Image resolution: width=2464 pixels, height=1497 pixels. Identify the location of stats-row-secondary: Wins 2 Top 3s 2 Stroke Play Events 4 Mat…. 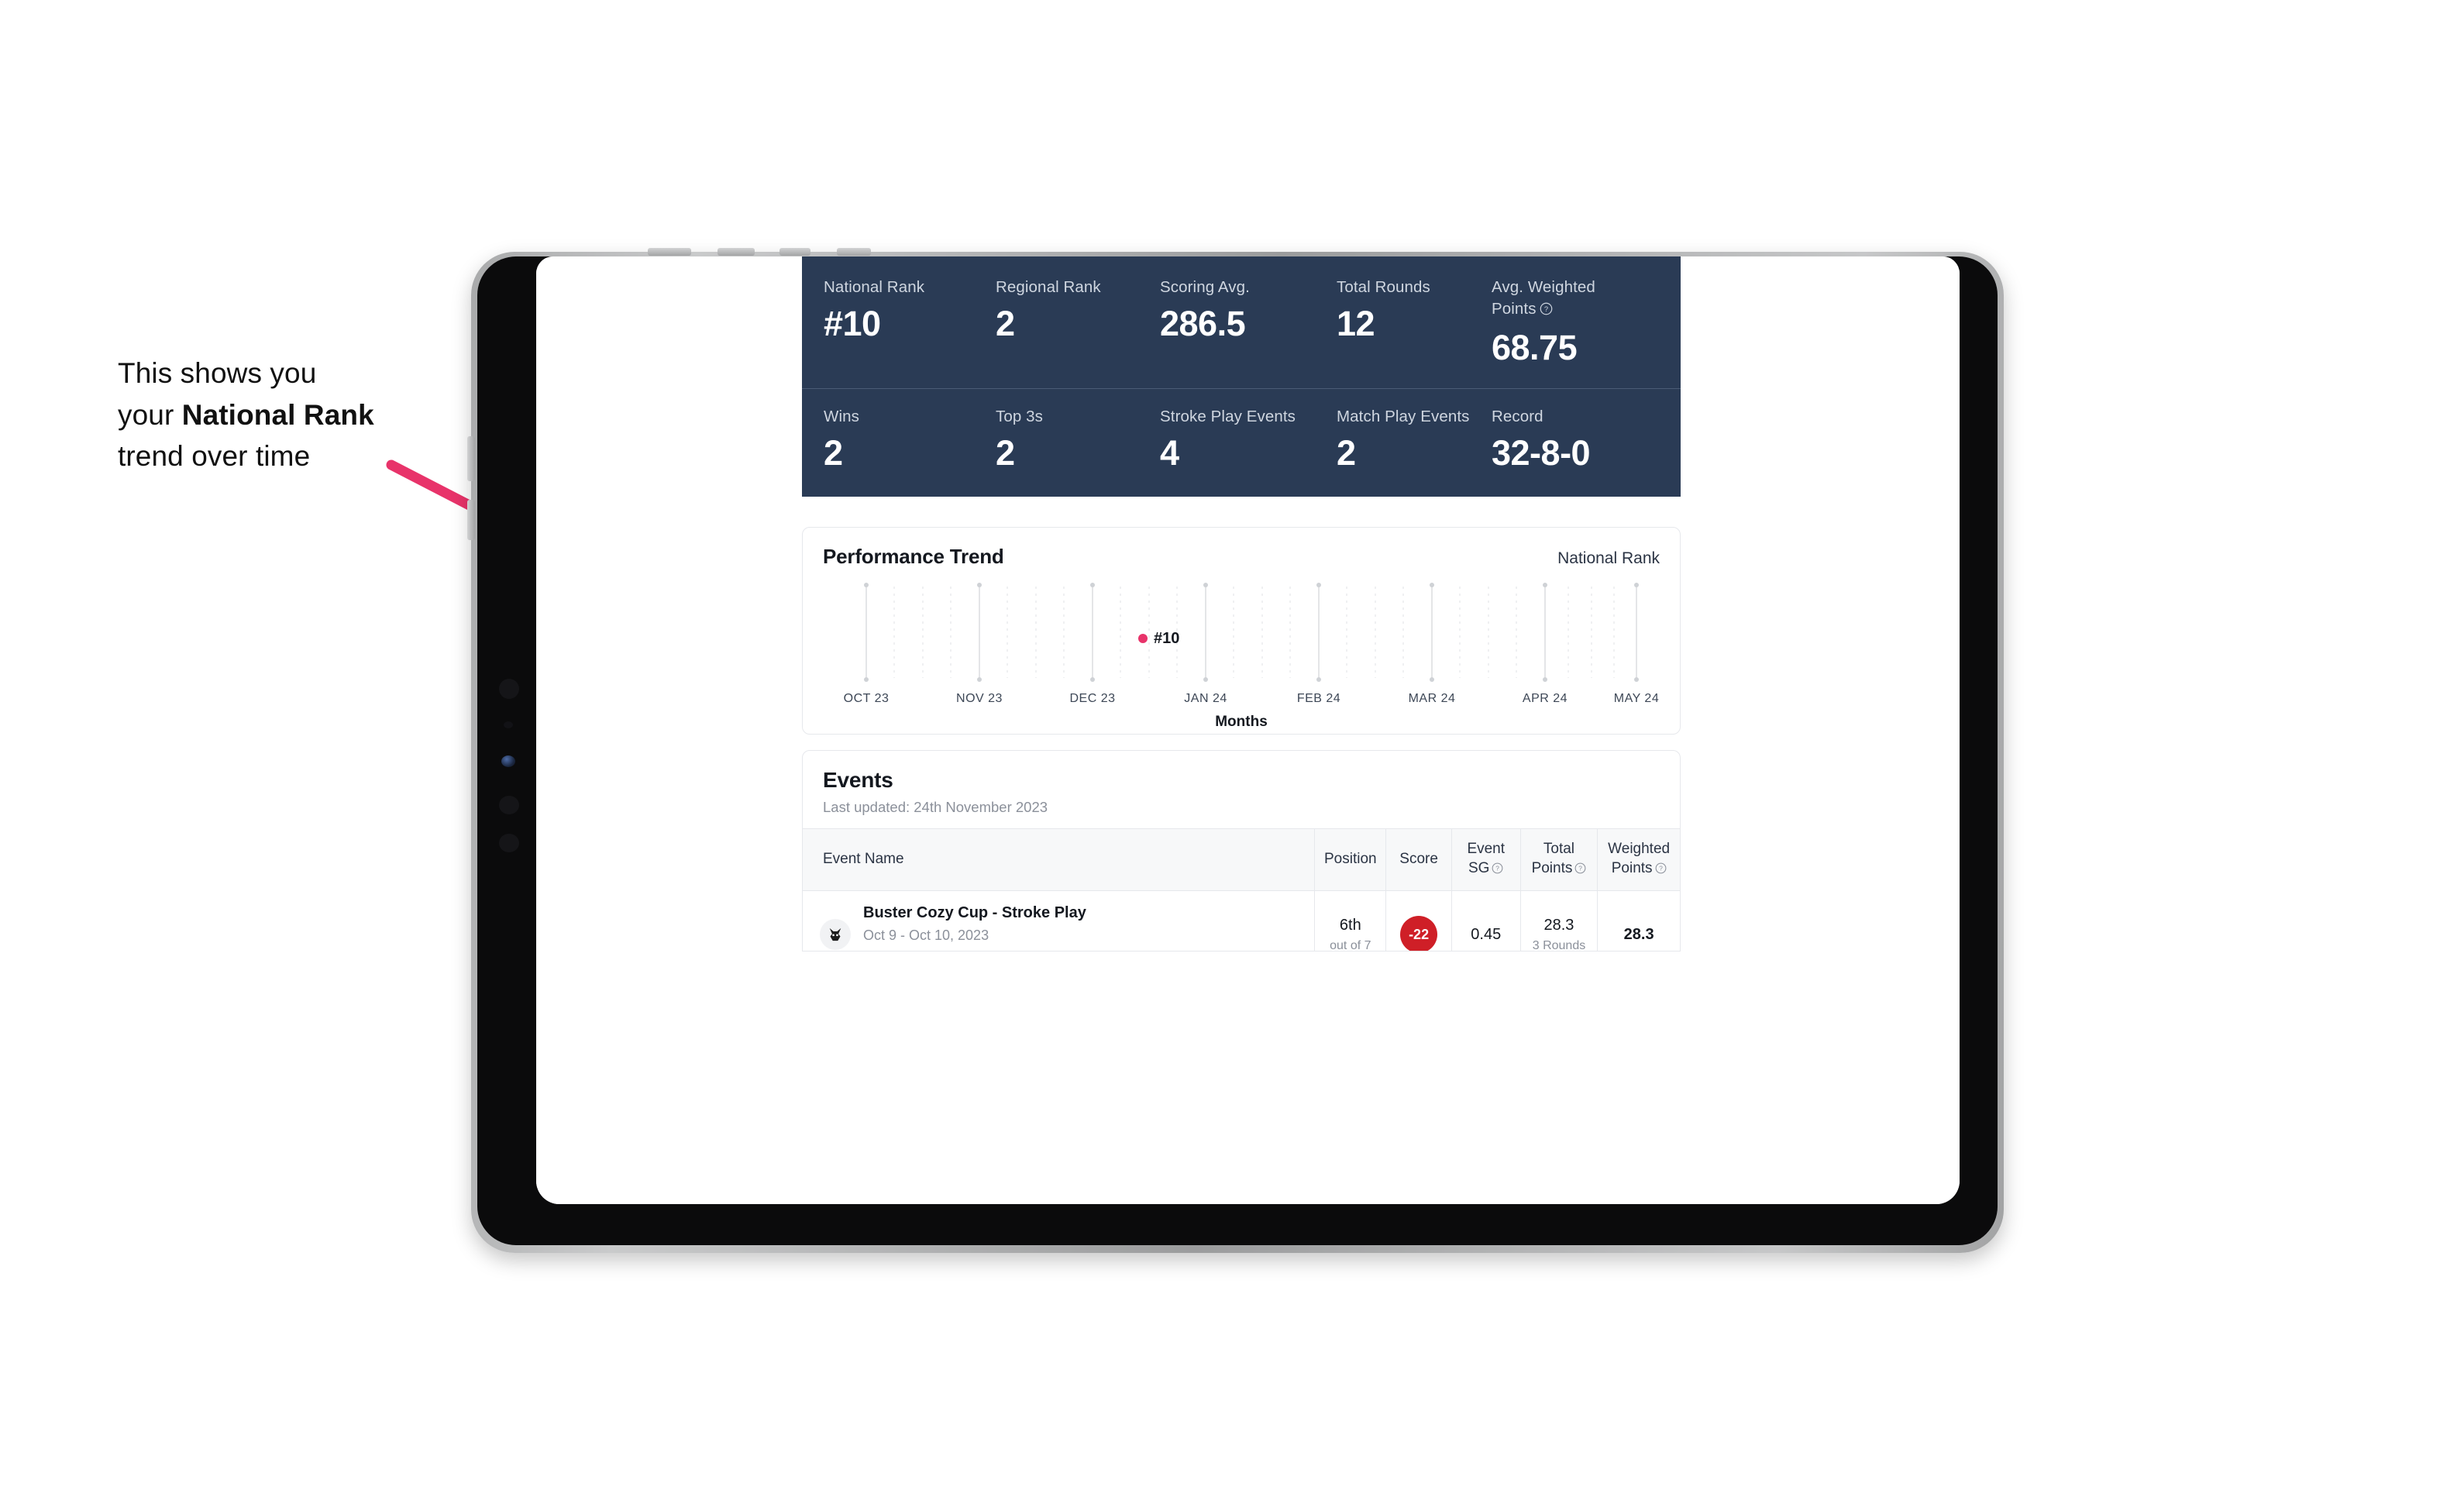
(1241, 443).